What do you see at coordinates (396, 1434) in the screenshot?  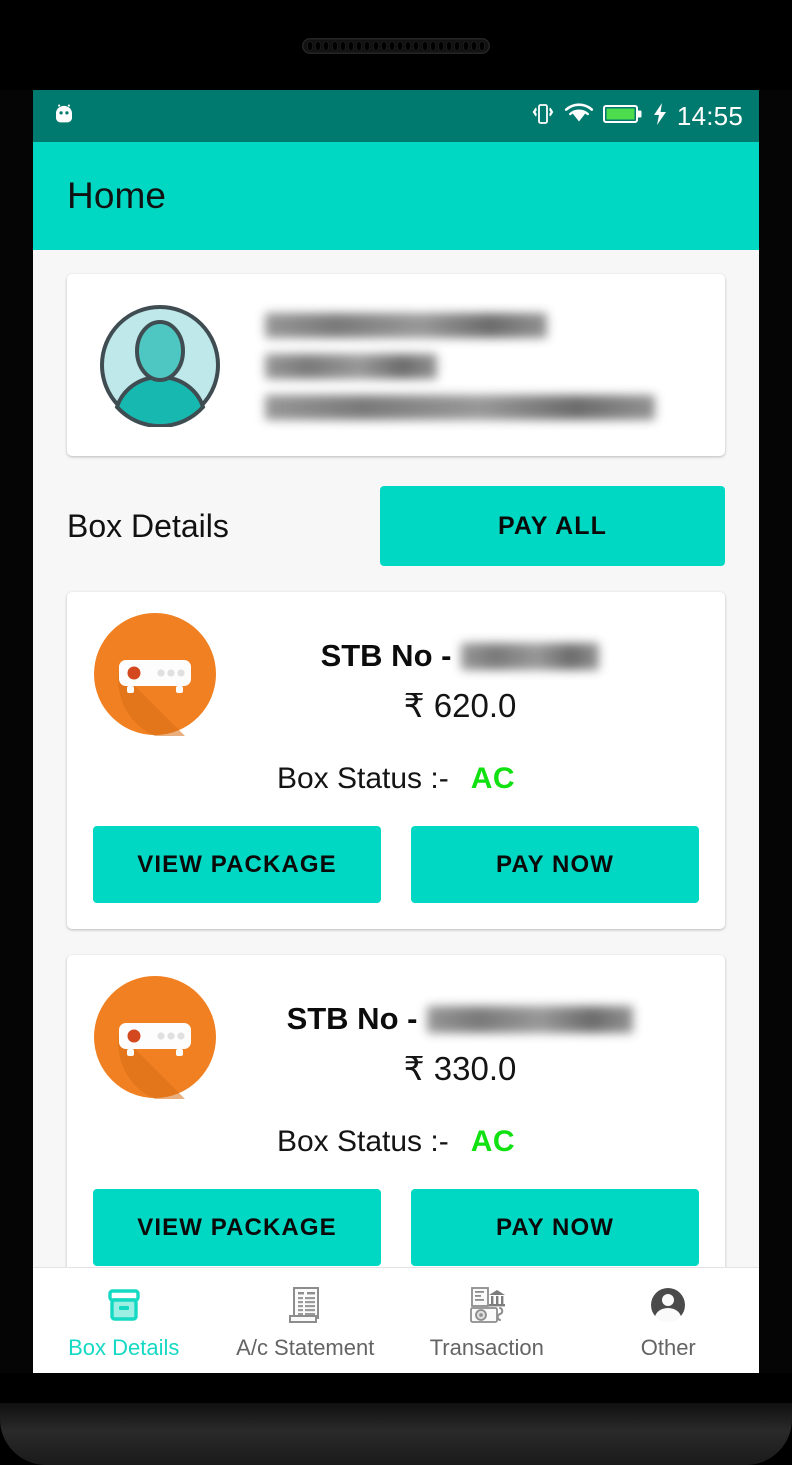 I see `phone-chin` at bounding box center [396, 1434].